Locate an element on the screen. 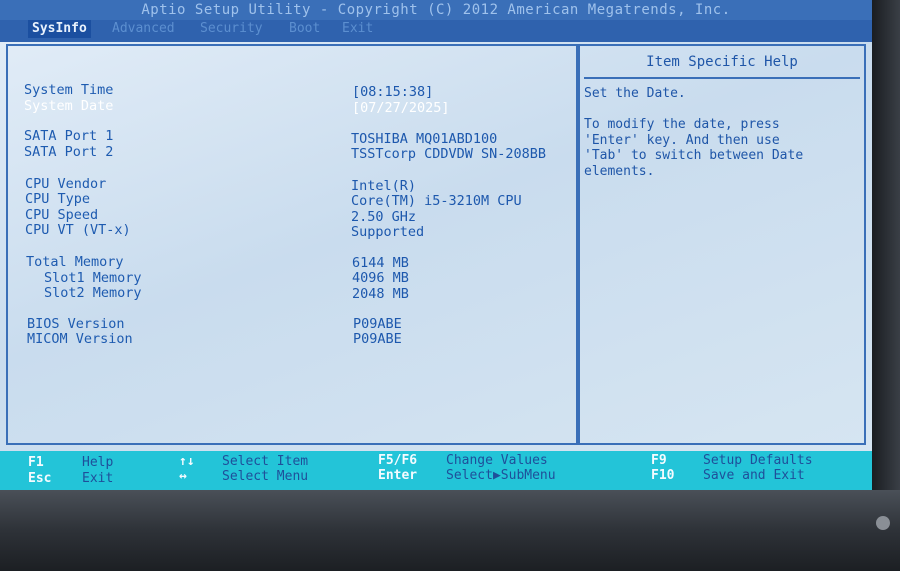 The height and width of the screenshot is (571, 900). cpu-vt-value: Supported is located at coordinates (388, 232).